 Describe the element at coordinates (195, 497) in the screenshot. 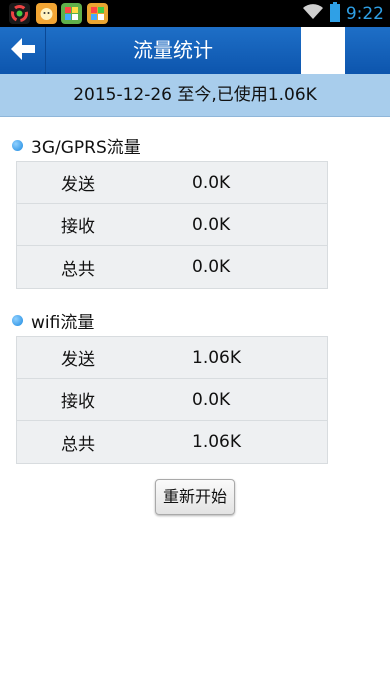

I see `reset-button: 重新开始` at that location.